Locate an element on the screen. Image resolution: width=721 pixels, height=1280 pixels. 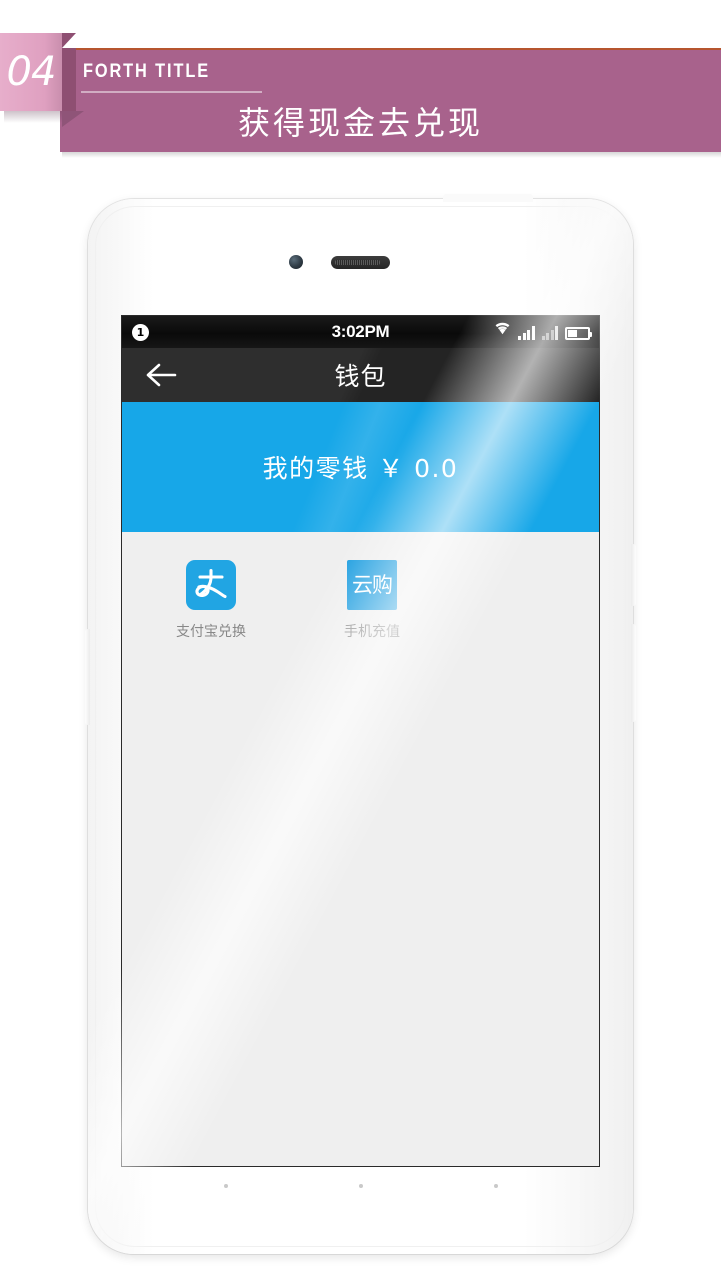
earpiece-speaker-icon is located at coordinates (360, 262).